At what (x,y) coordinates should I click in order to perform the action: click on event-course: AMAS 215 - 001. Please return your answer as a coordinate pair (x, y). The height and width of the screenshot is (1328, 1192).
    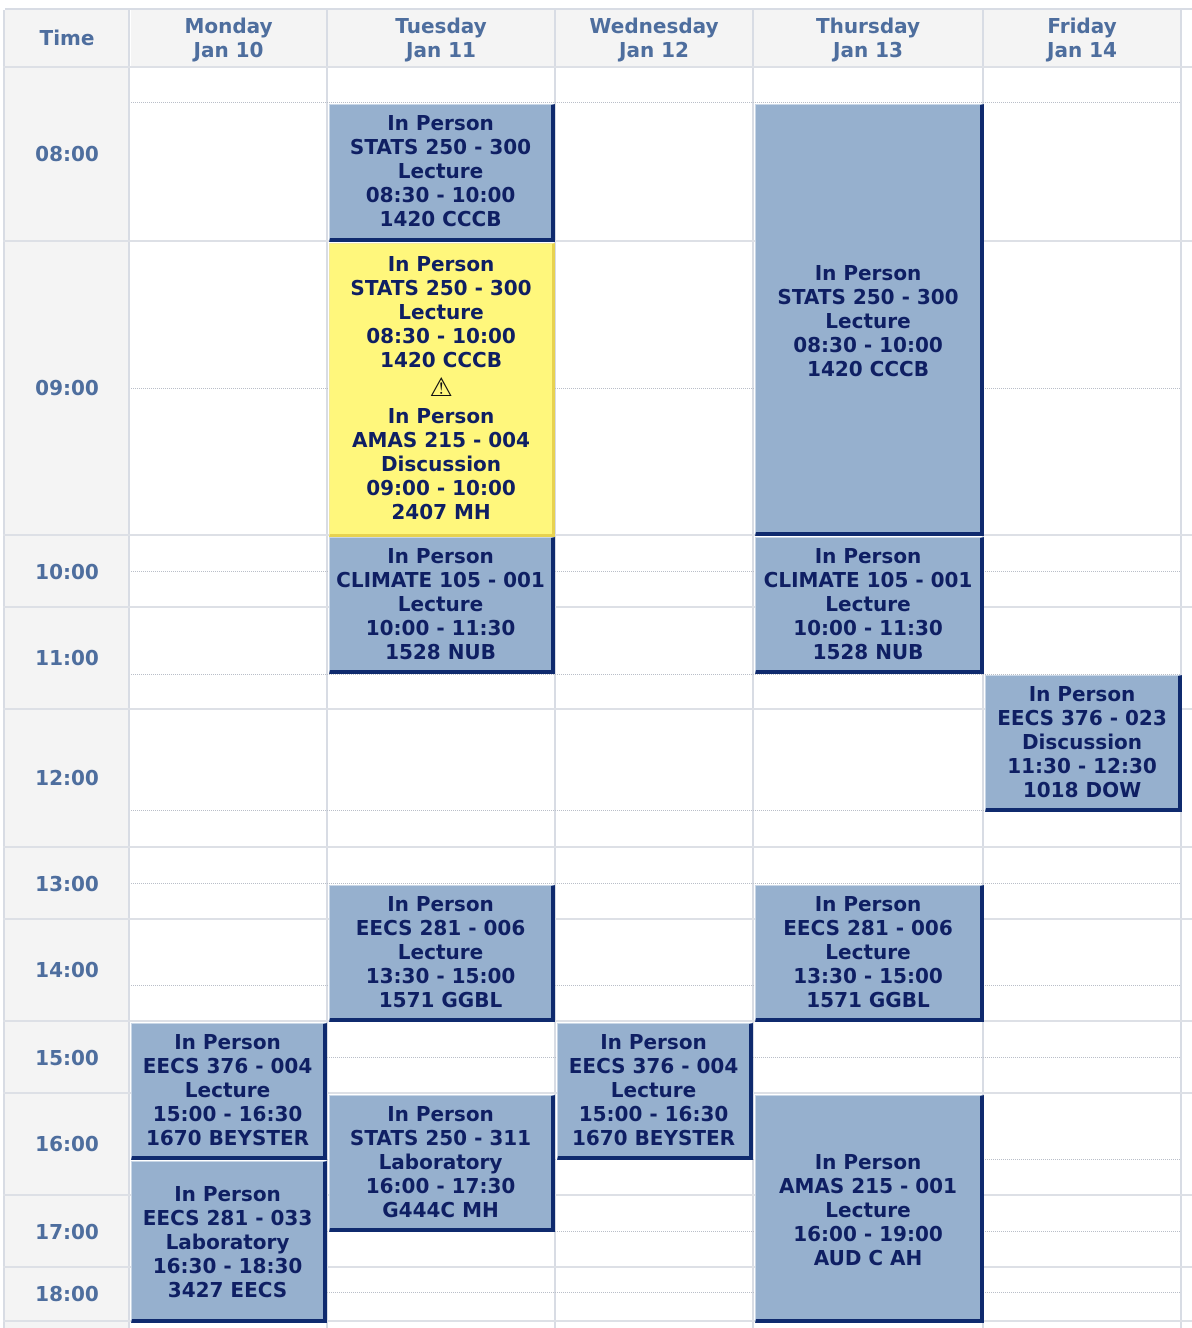
    Looking at the image, I should click on (868, 1186).